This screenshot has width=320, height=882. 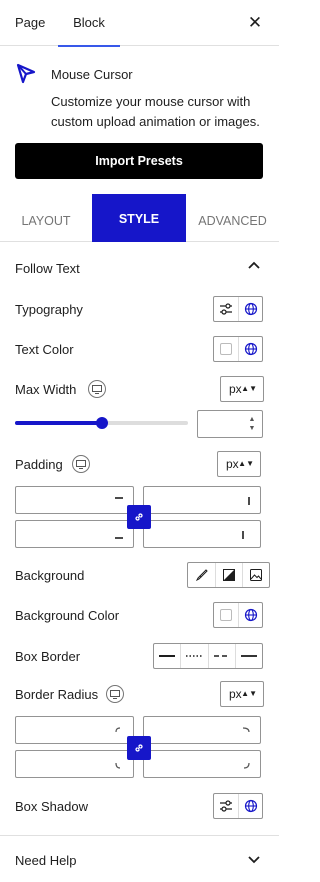 What do you see at coordinates (89, 23) in the screenshot?
I see `tab-block: Block` at bounding box center [89, 23].